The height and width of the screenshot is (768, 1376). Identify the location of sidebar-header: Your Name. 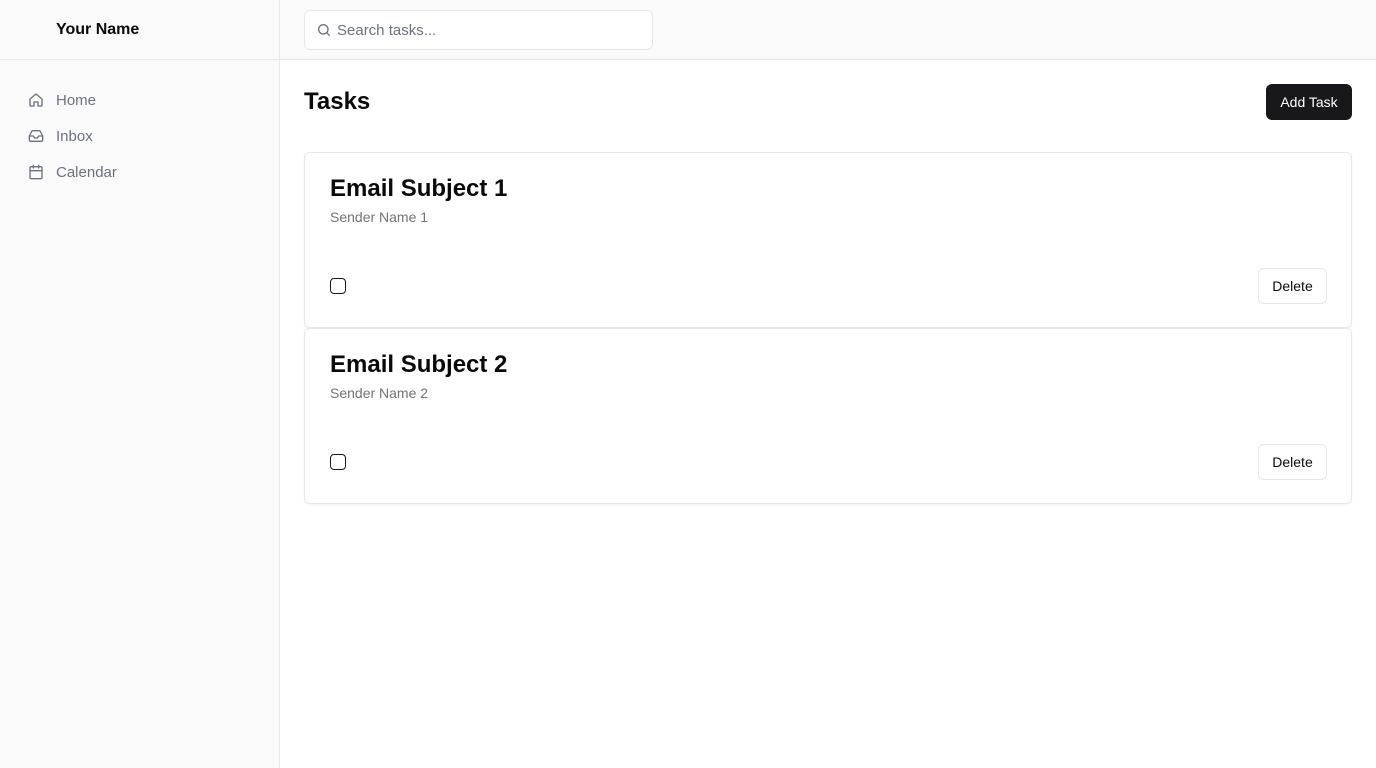
(139, 30).